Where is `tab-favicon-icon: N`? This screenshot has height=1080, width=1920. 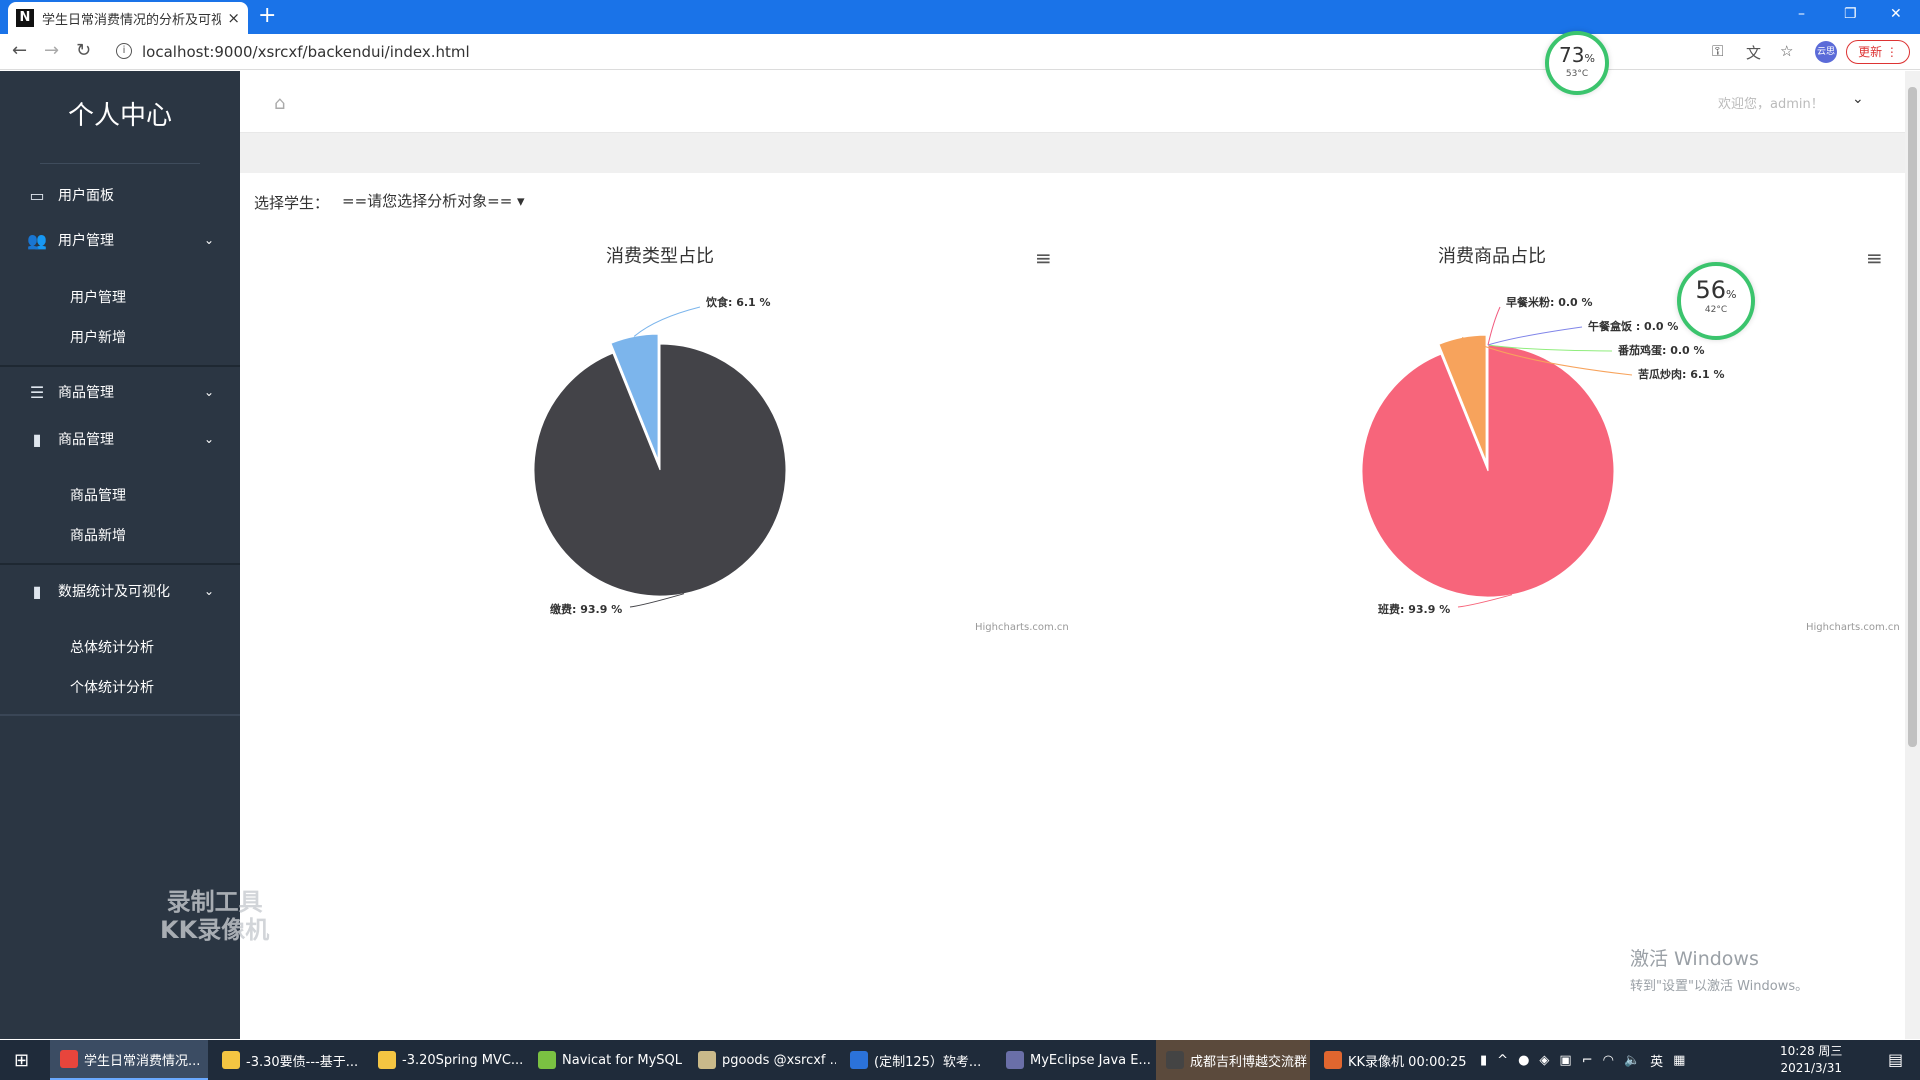
tab-favicon-icon: N is located at coordinates (25, 18).